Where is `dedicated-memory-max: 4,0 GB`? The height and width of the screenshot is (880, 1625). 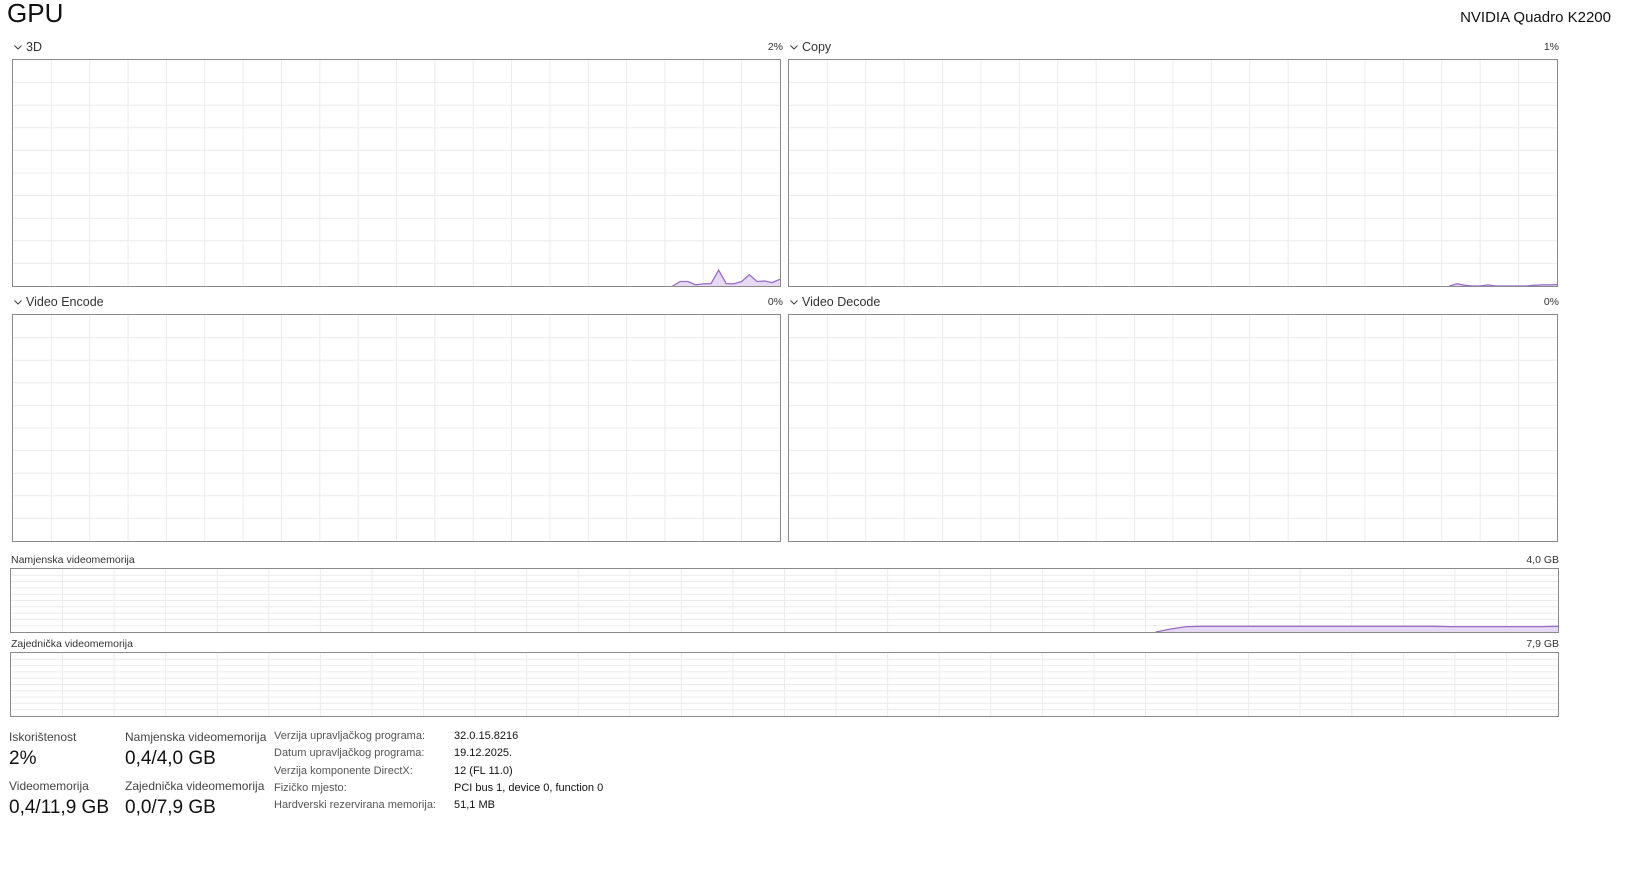
dedicated-memory-max: 4,0 GB is located at coordinates (1542, 560).